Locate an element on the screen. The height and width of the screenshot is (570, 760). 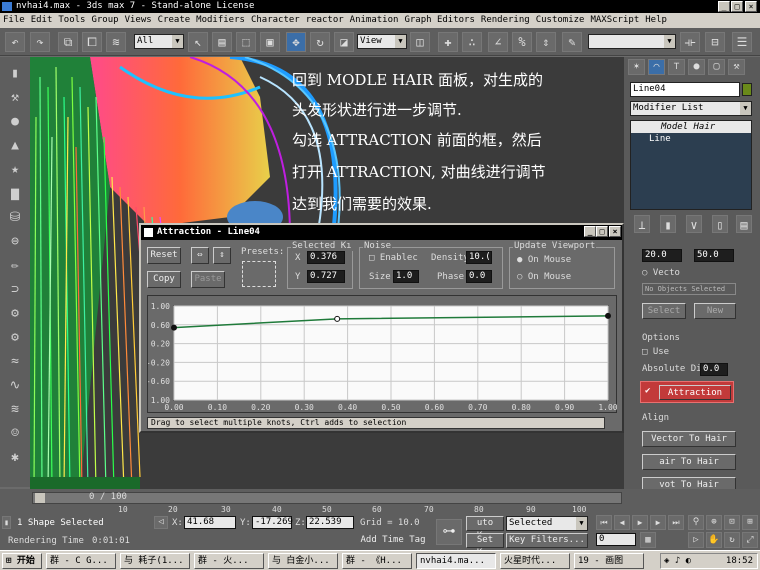
modifier-stack: Model Hair Line is located at coordinates (691, 165).